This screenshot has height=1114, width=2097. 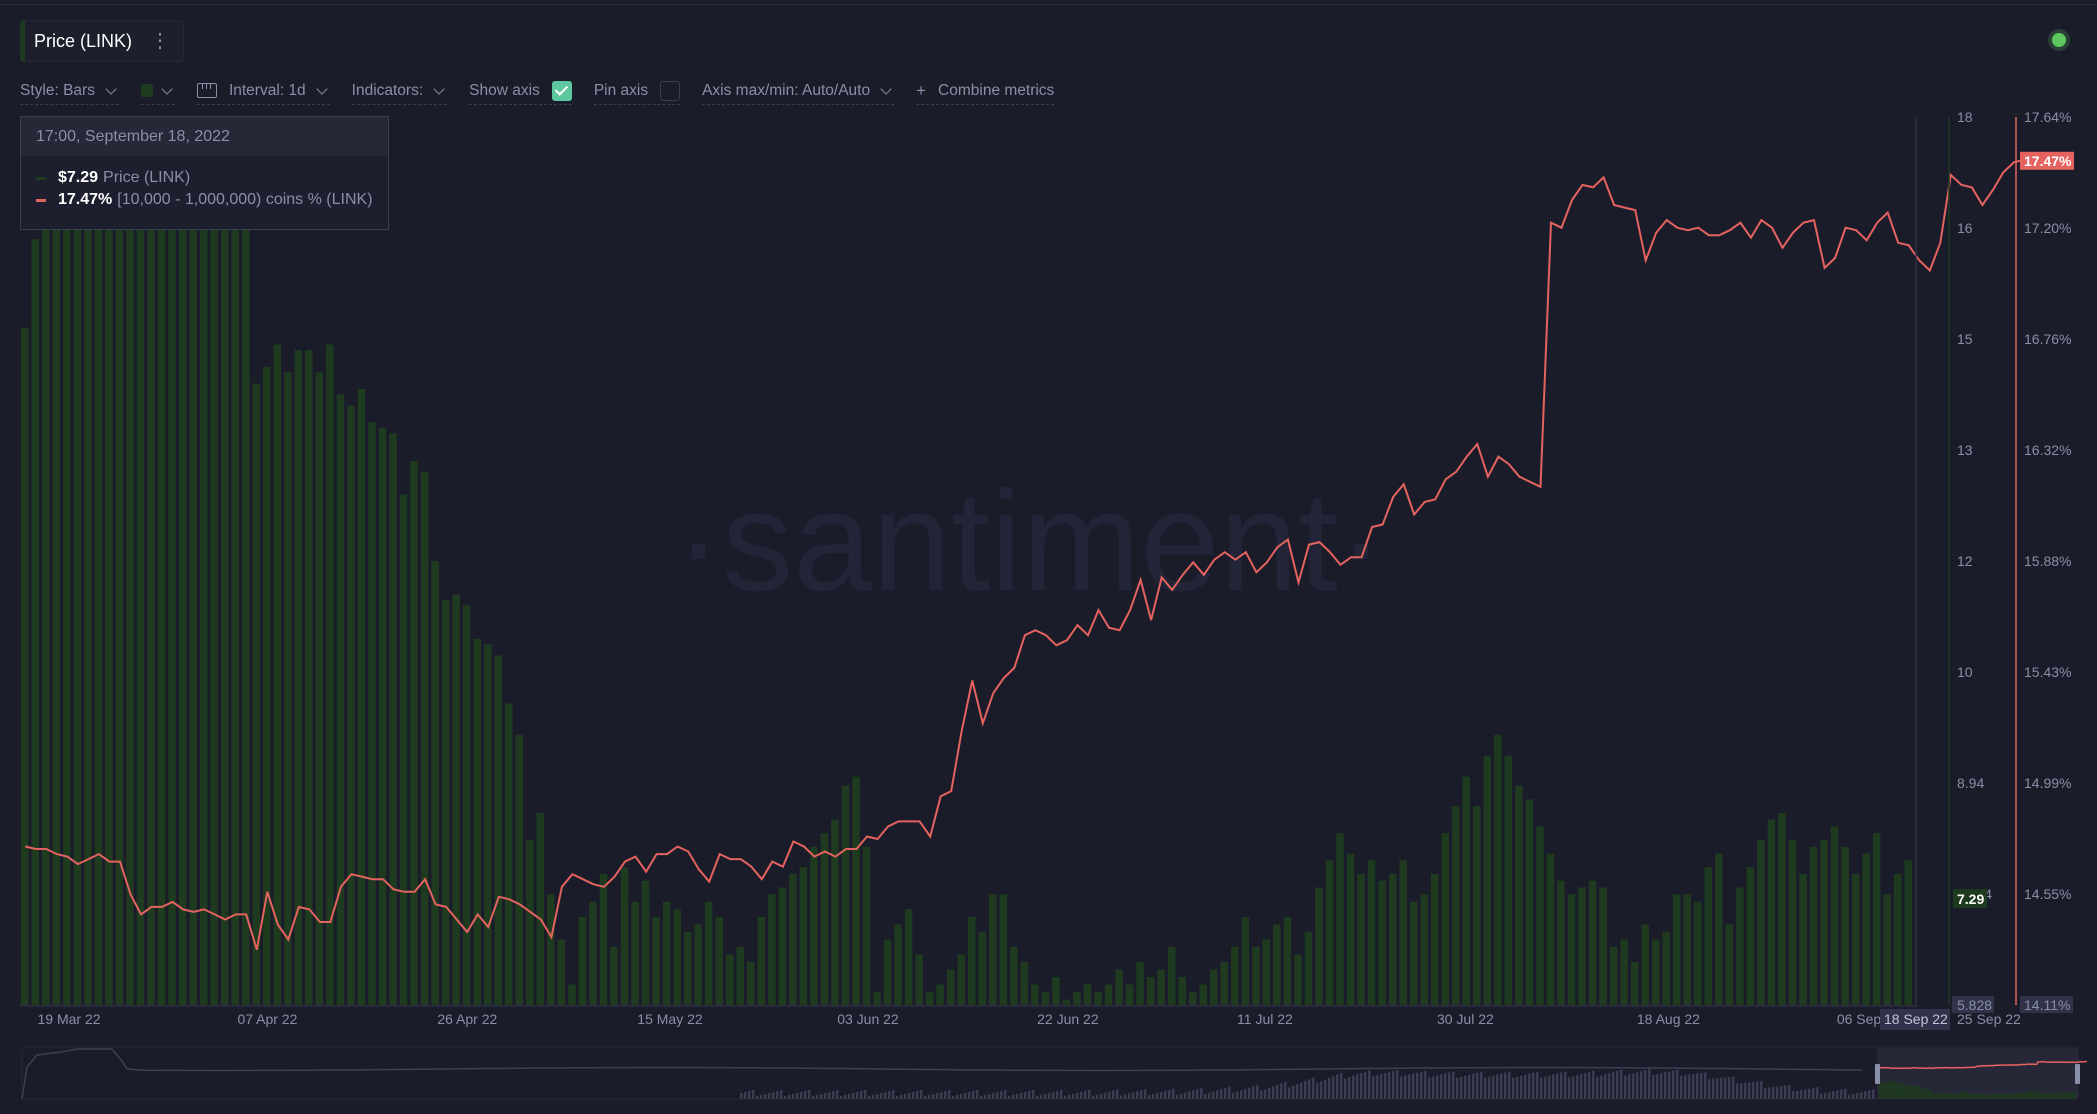 I want to click on x-highlight-label: 18 Sep 22, so click(x=1916, y=1019).